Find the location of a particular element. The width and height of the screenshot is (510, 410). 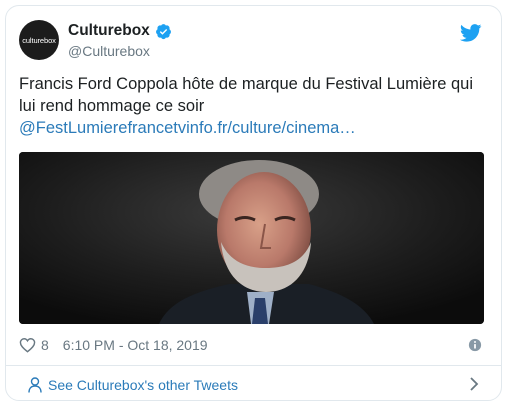

other-tweets-link: See Culturebox's other Tweets is located at coordinates (133, 385).